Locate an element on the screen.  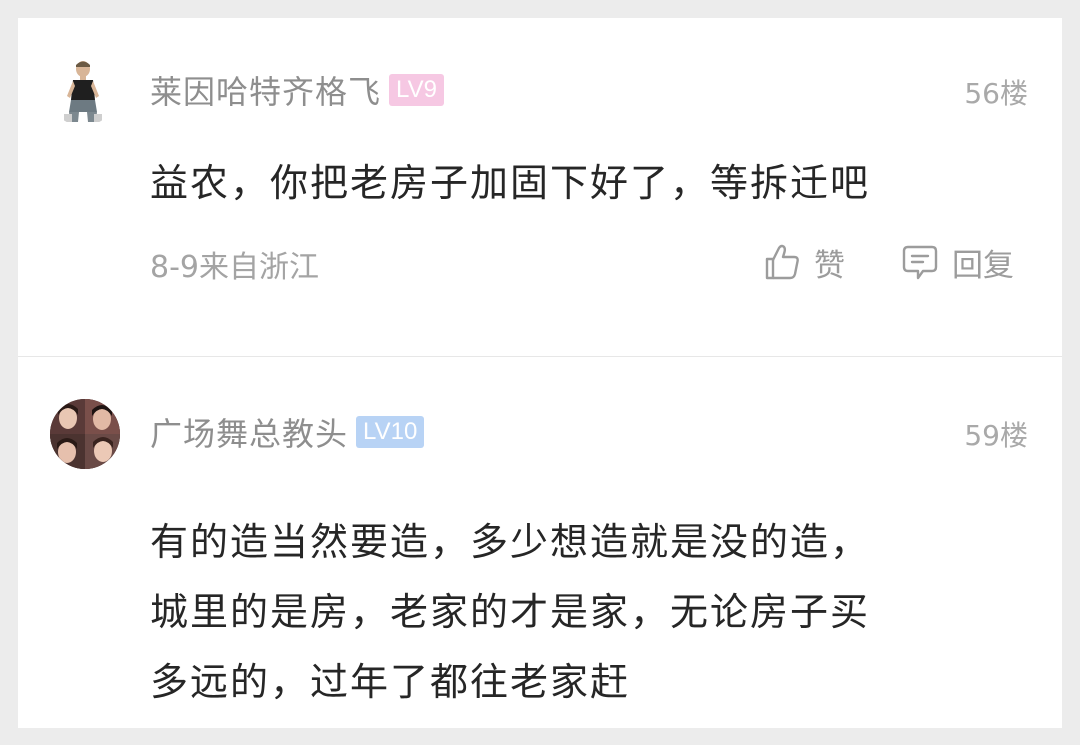
floor-number: 59楼 is located at coordinates (996, 435).